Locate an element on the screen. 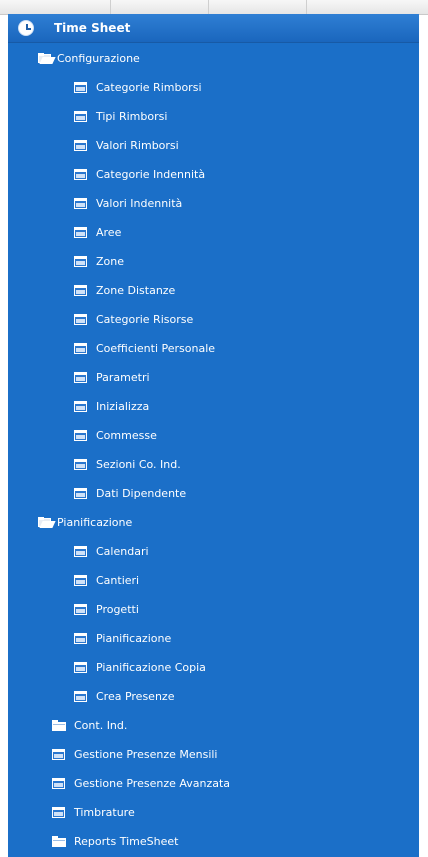 The width and height of the screenshot is (428, 857). tree-item-categorie-rimborsi: Categorie Rimborsi is located at coordinates (213, 87).